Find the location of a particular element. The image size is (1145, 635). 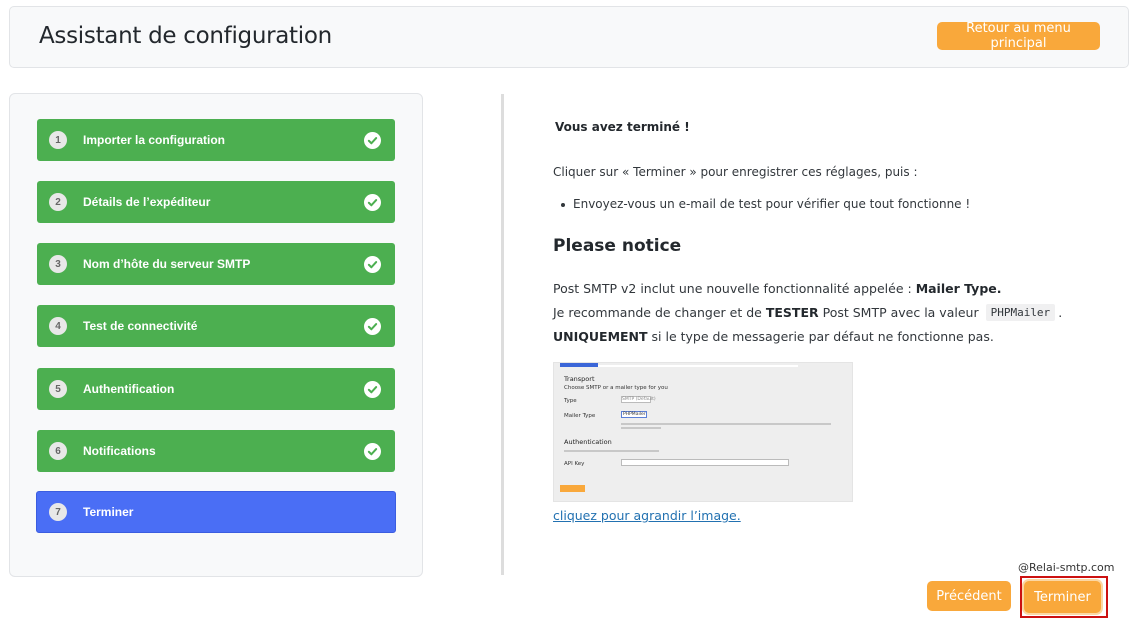

step-number: 1 is located at coordinates (58, 140).